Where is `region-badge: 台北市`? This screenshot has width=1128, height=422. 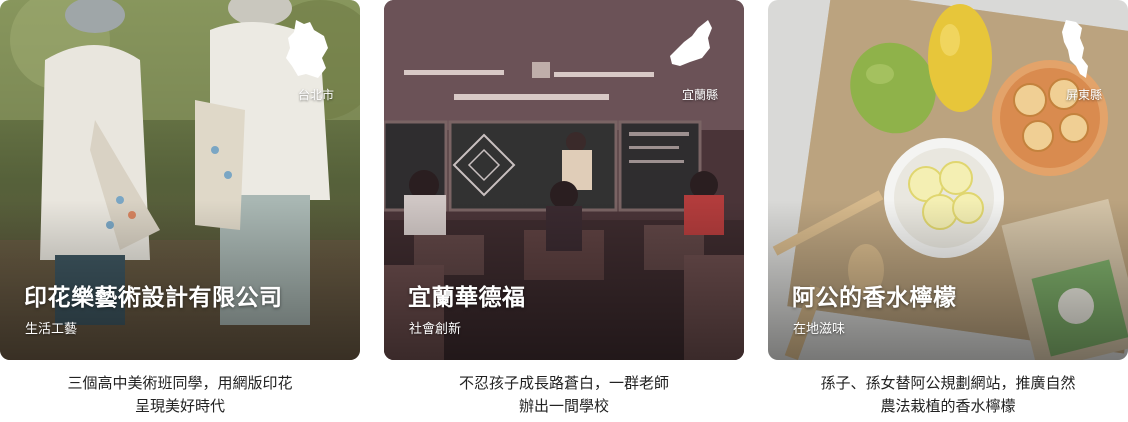
region-badge: 台北市 is located at coordinates (315, 63).